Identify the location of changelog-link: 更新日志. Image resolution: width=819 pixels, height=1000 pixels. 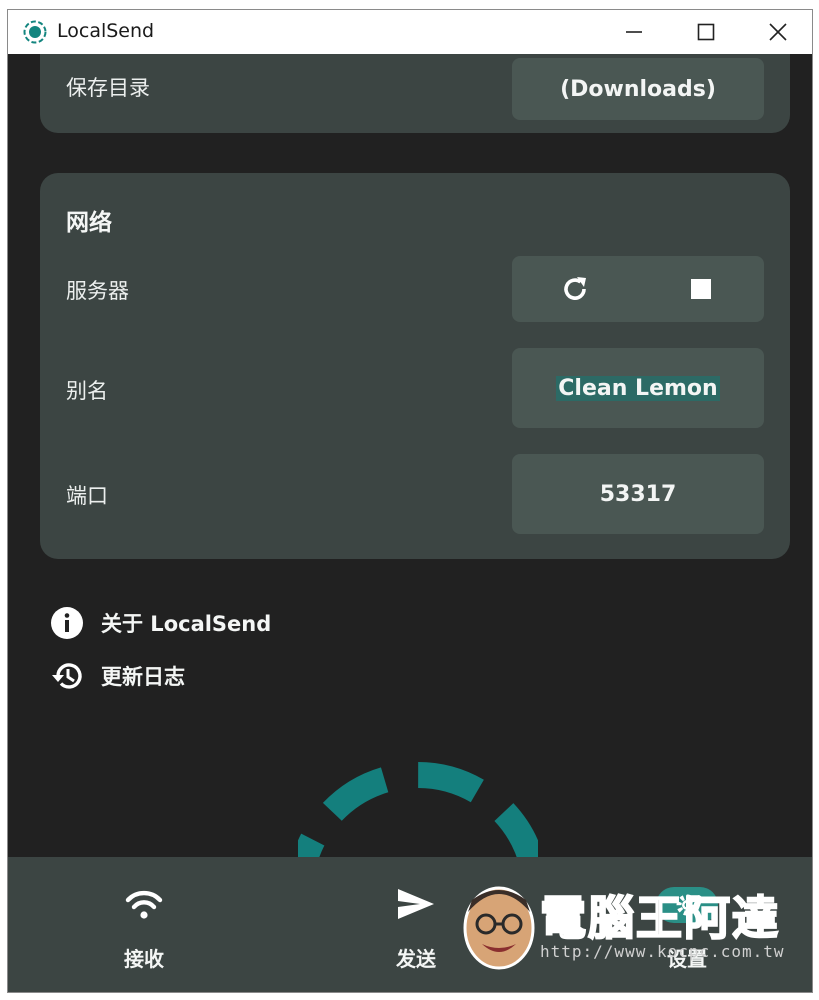
(117, 676).